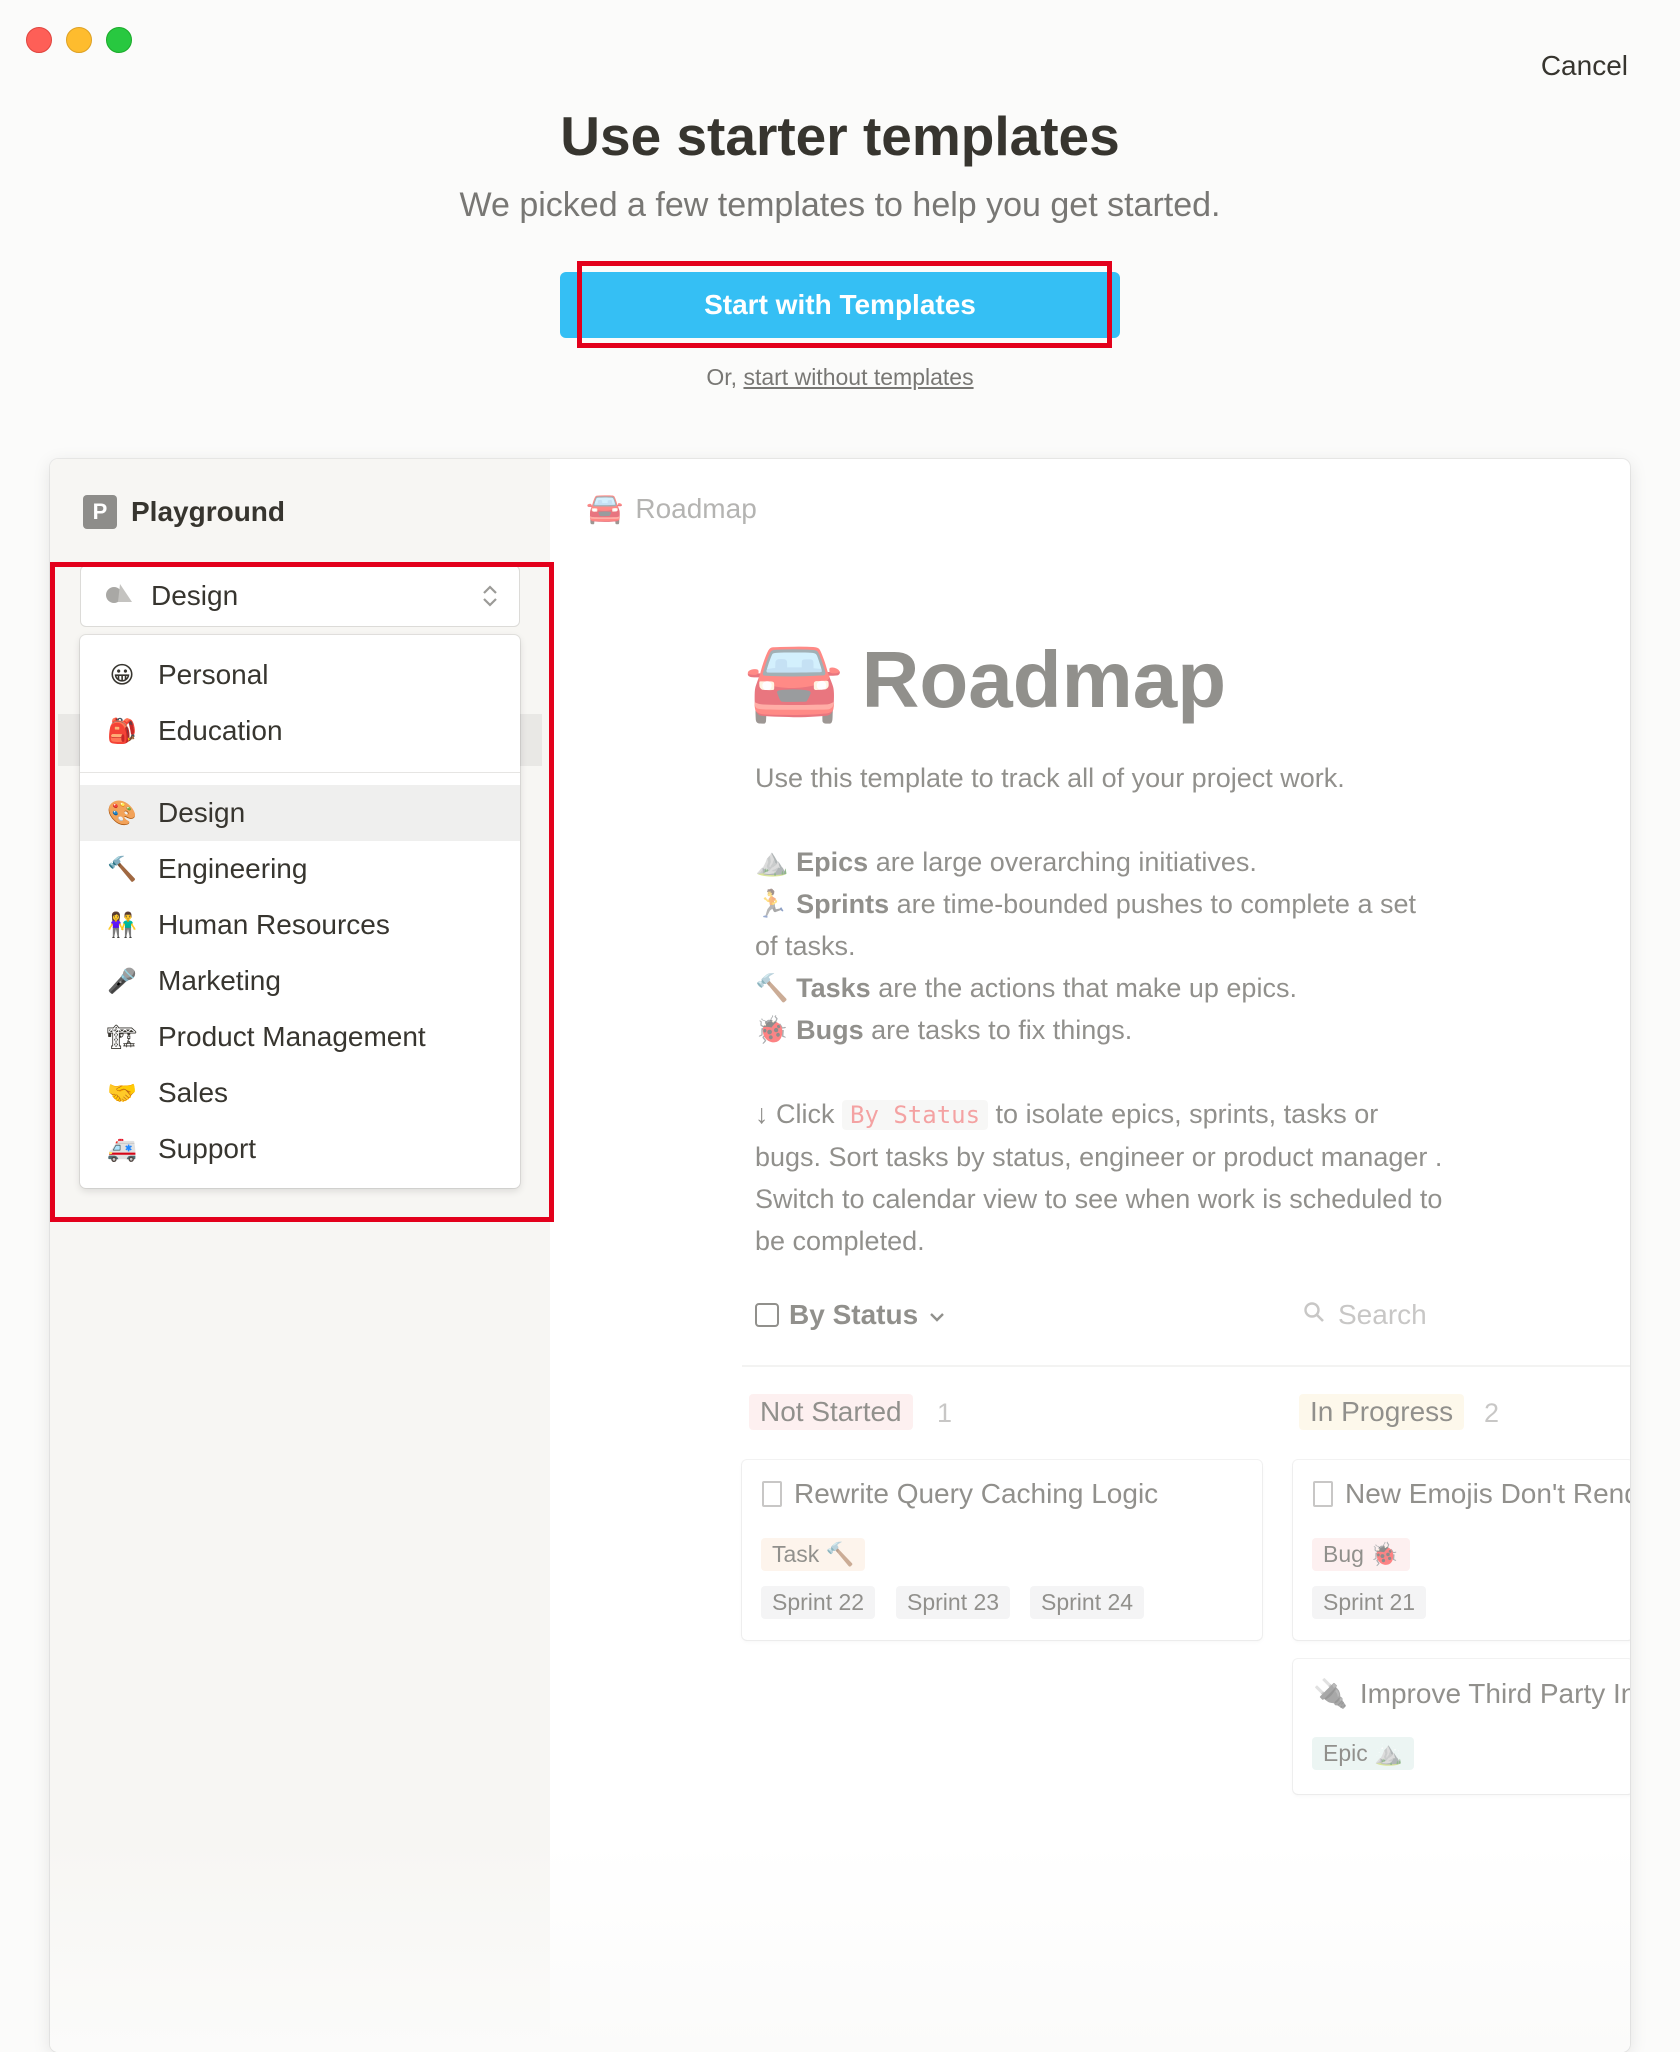  What do you see at coordinates (1044, 679) in the screenshot?
I see `roadmap-title-text: Roadmap` at bounding box center [1044, 679].